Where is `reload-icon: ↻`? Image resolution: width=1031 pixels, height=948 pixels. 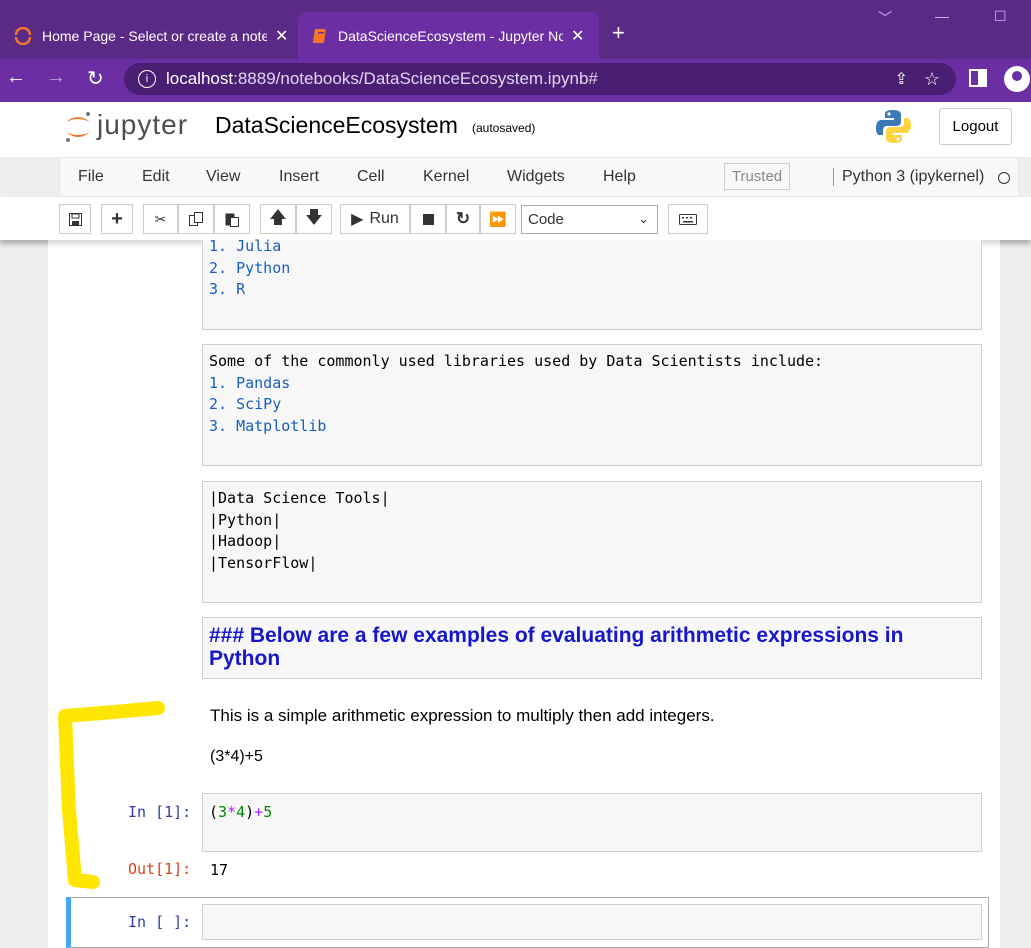
reload-icon: ↻ is located at coordinates (95, 78).